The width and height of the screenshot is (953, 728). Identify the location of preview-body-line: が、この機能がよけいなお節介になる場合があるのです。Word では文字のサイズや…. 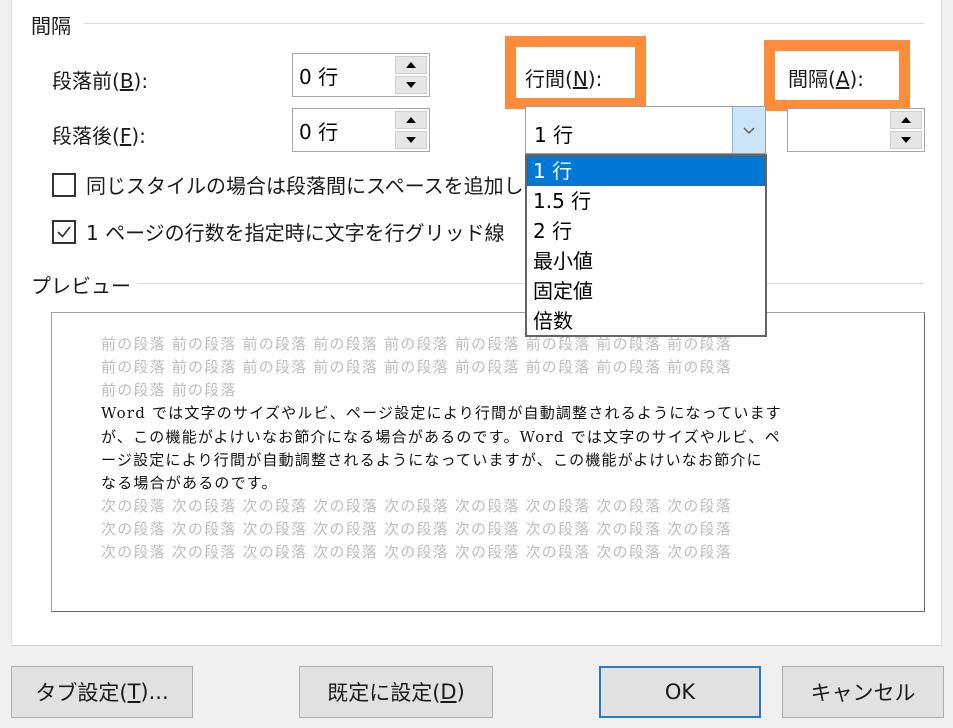
(441, 437).